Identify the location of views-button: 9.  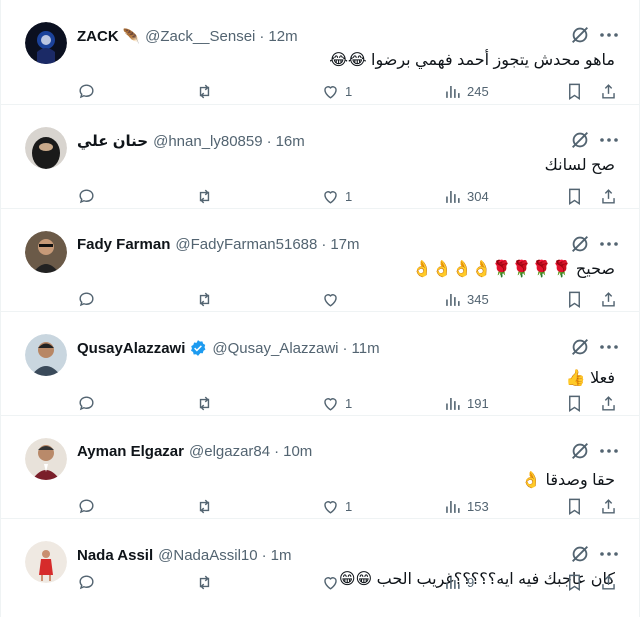
(458, 582).